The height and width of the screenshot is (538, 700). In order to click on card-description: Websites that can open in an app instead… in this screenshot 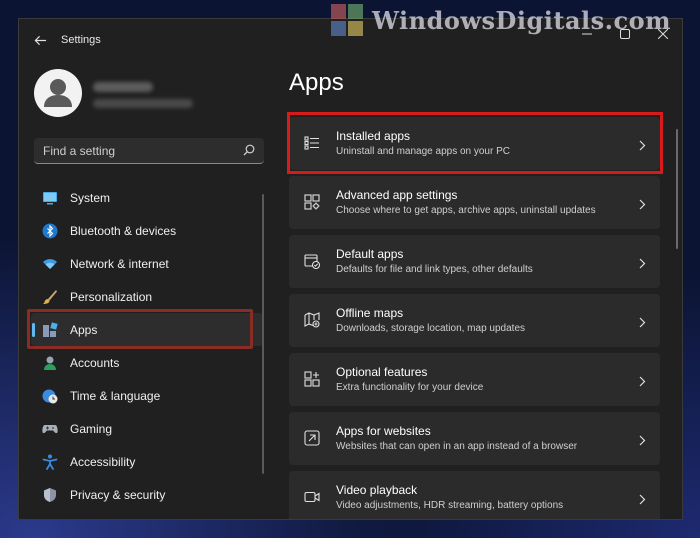, I will do `click(457, 446)`.